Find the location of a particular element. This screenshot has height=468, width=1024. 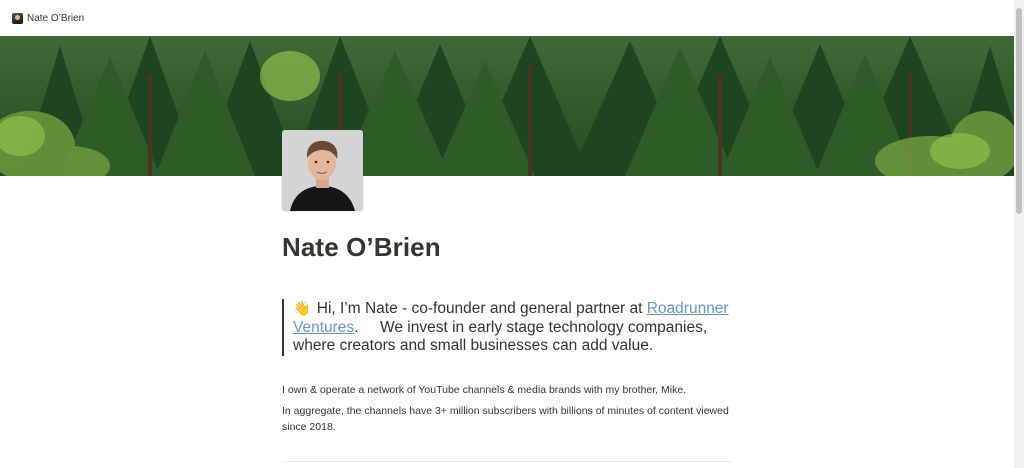

breadcrumb-title: Nate O’Brien is located at coordinates (55, 18).